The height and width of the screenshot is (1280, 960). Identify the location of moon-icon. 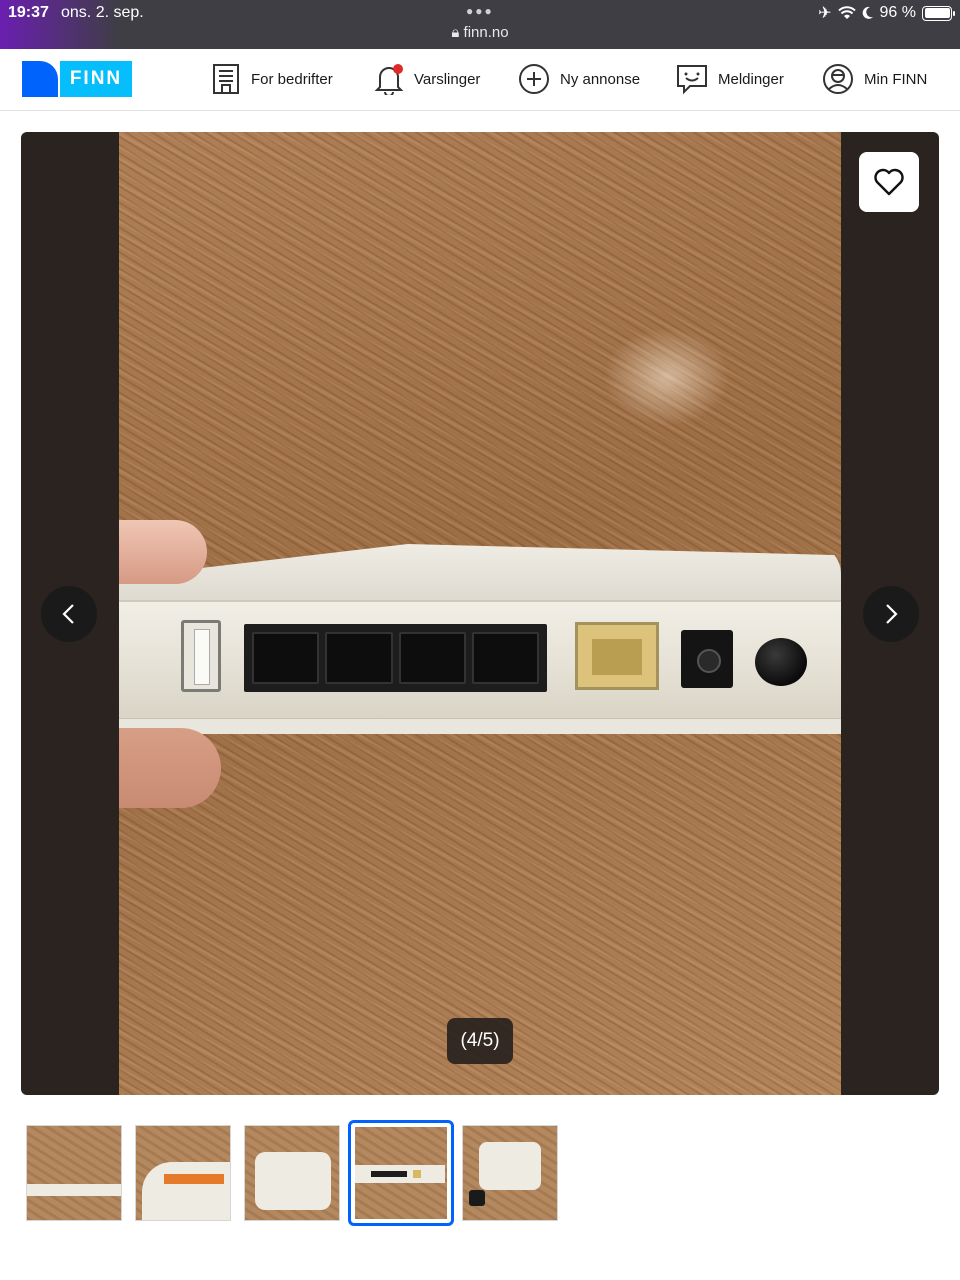
(867, 12).